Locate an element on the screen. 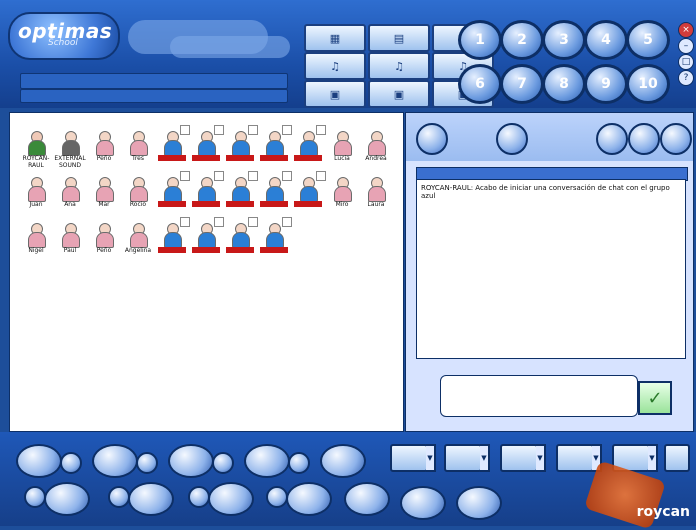 Image resolution: width=696 pixels, height=530 pixels. minimize-icon: – is located at coordinates (686, 46).